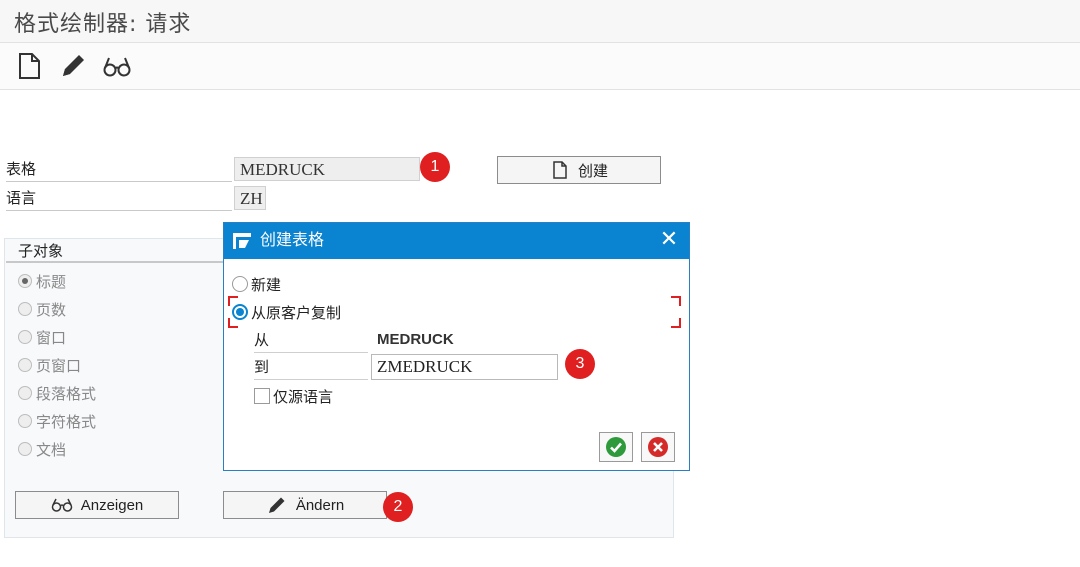 This screenshot has height=567, width=1080. Describe the element at coordinates (456, 241) in the screenshot. I see `dialog-title-bar: 创建表格 ✕` at that location.